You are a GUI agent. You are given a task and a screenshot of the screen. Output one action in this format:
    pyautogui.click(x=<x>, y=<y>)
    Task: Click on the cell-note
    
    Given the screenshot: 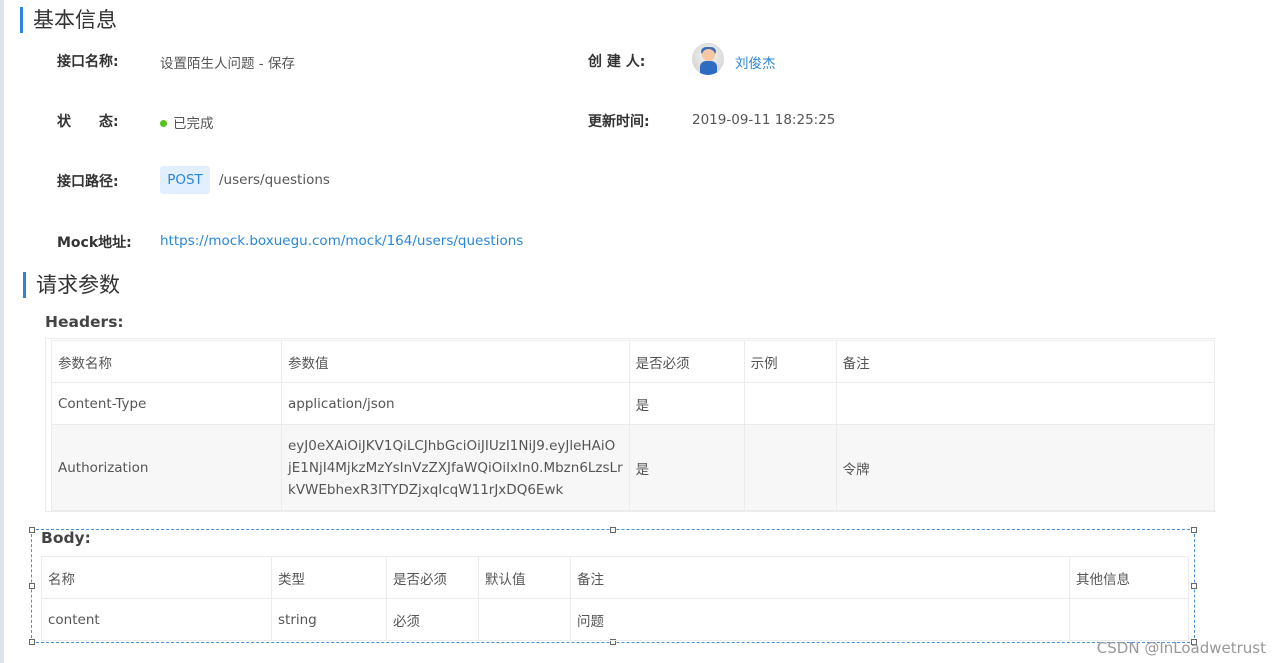 What is the action you would take?
    pyautogui.click(x=1025, y=403)
    